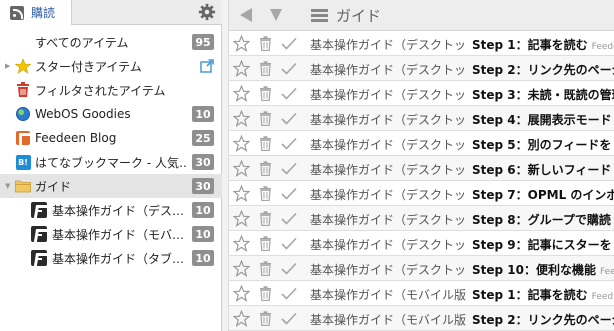 The width and height of the screenshot is (614, 331). I want to click on feed-item-guide-mobile: 基本操作ガイド（モバ… 10, so click(111, 234).